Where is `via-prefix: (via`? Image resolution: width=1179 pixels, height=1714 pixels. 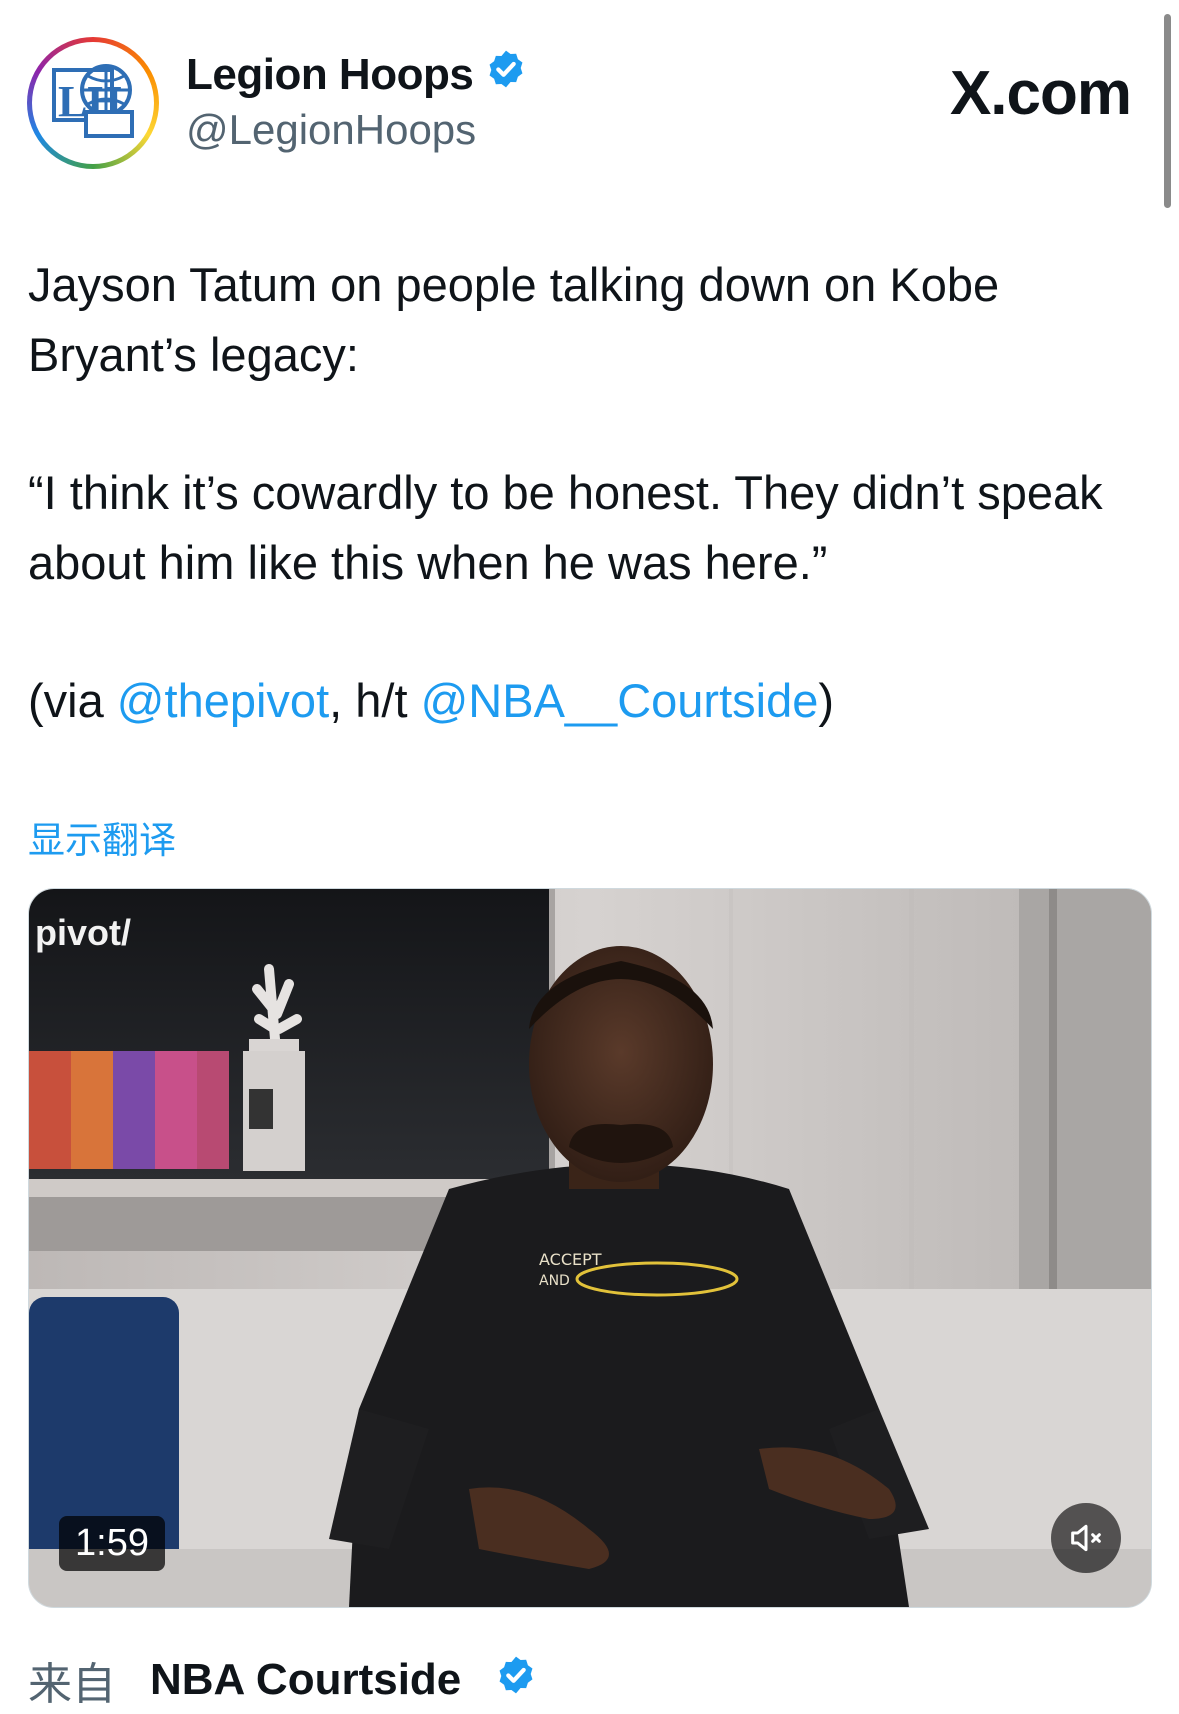
via-prefix: (via is located at coordinates (72, 700).